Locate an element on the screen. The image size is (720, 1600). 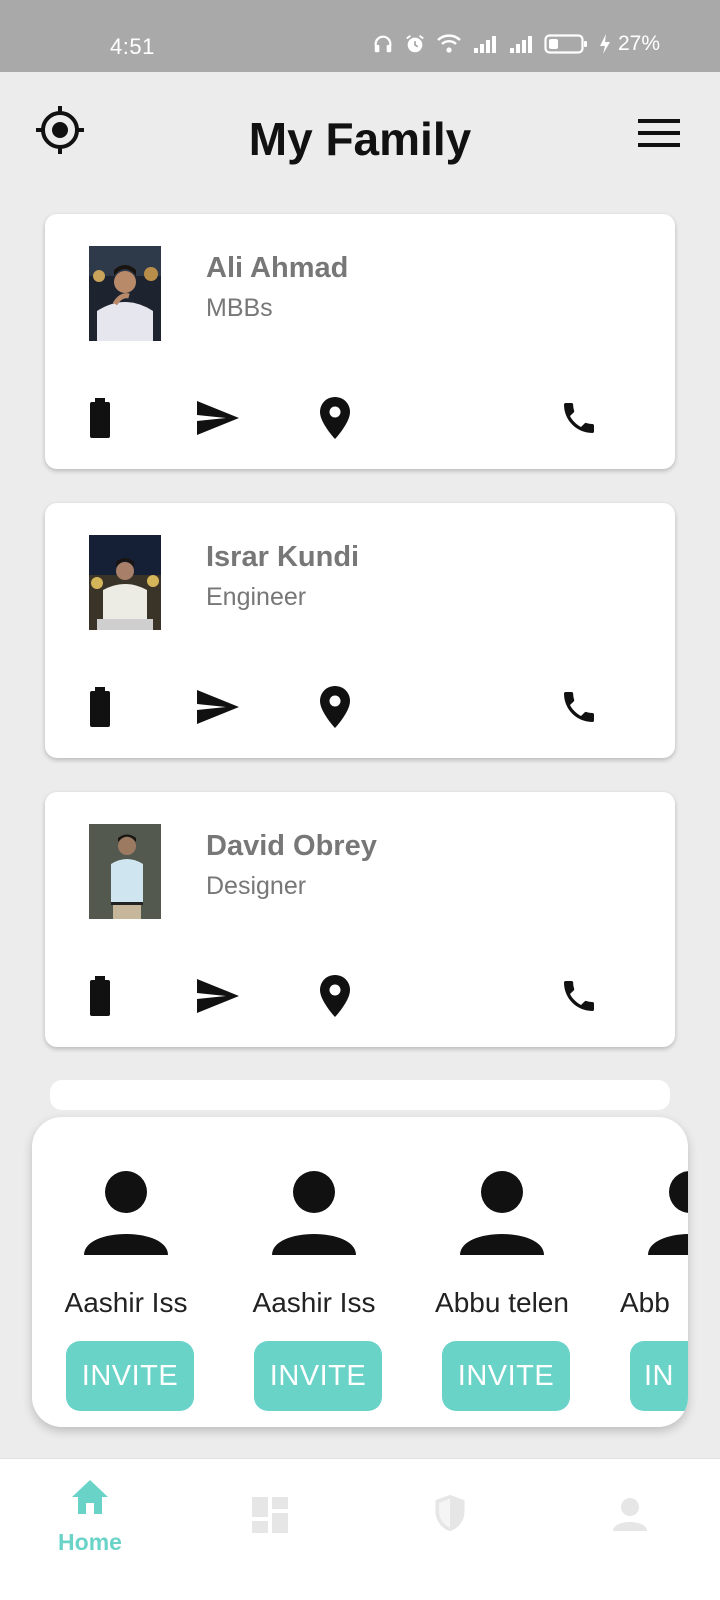
nav-profile is located at coordinates (630, 1529).